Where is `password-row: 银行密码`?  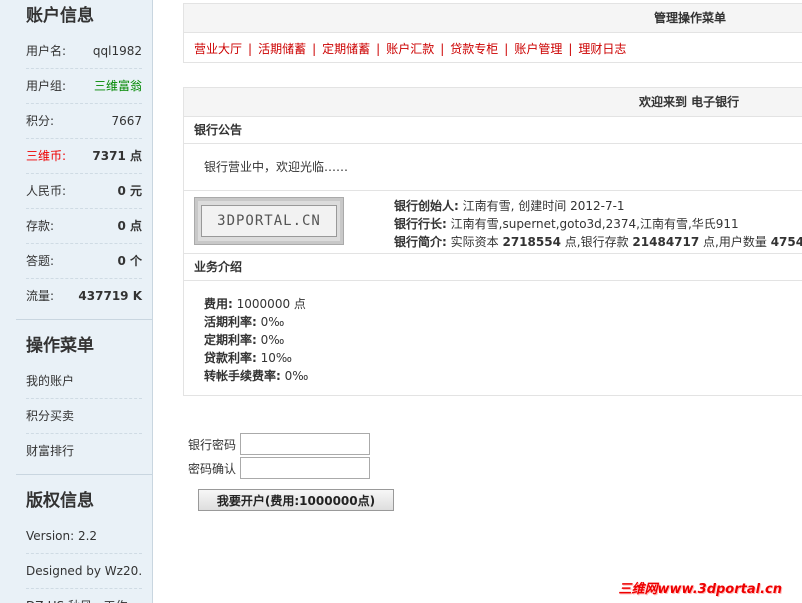 password-row: 银行密码 is located at coordinates (279, 444).